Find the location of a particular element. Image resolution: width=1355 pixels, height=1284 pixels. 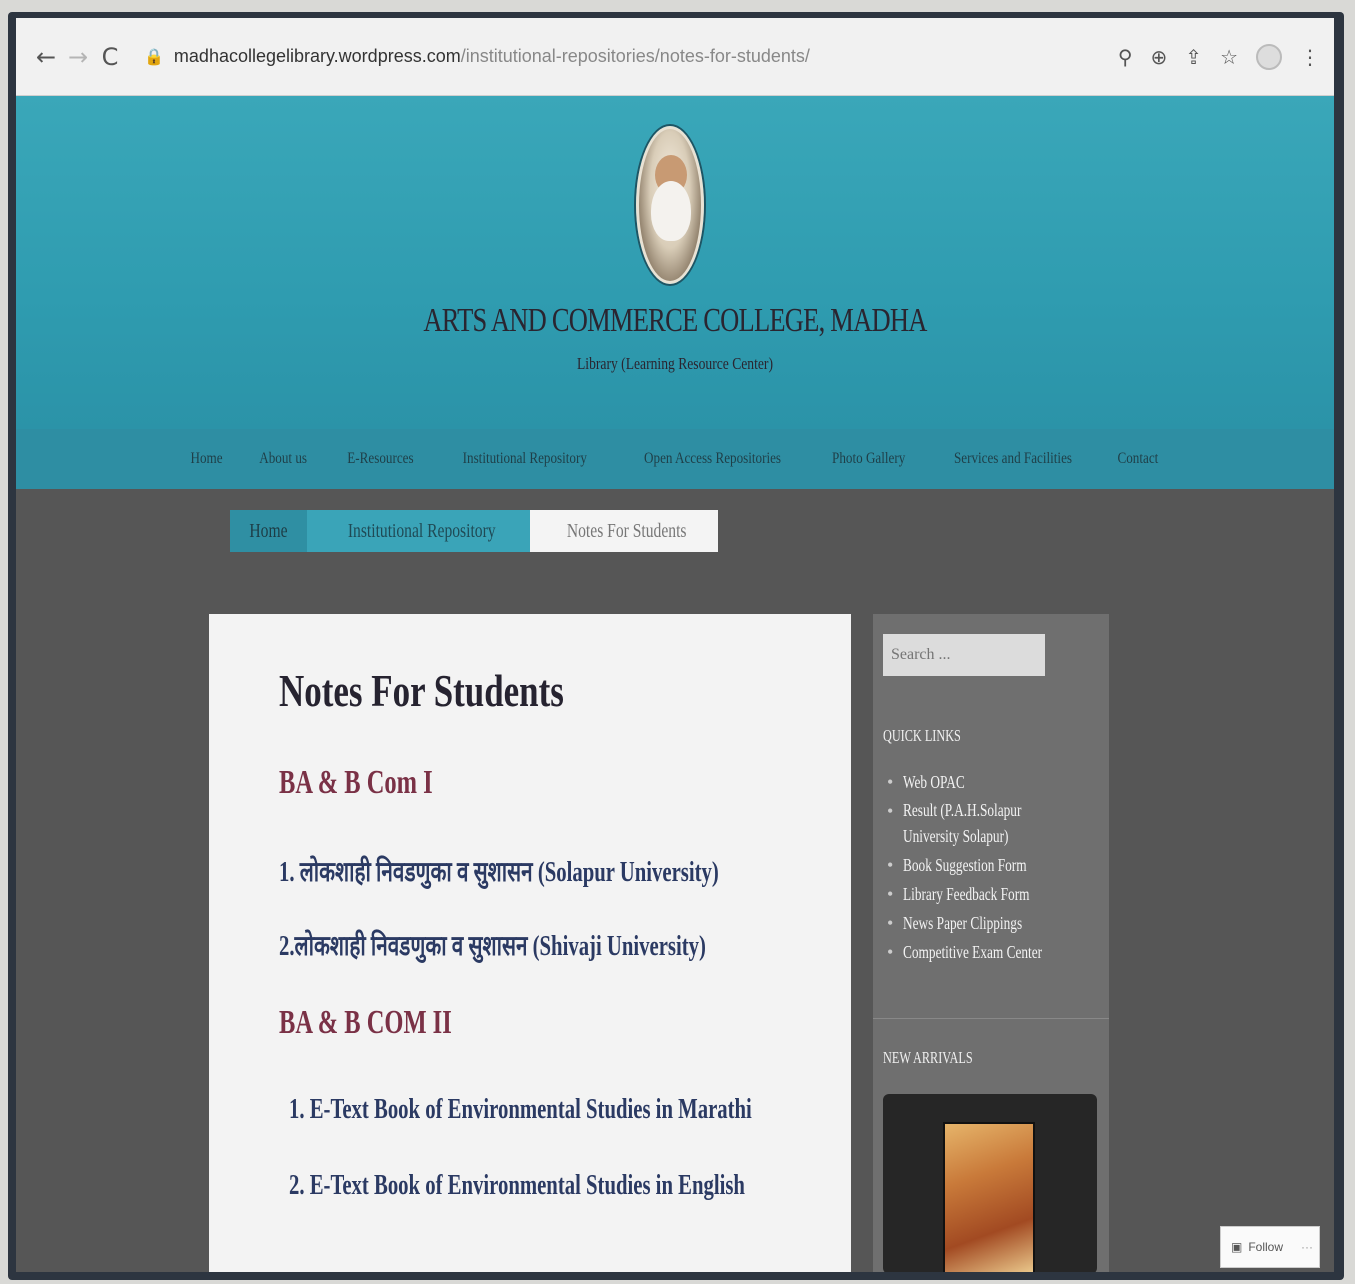

url-host: madhacollegelibrary.wordpress.com is located at coordinates (317, 56).